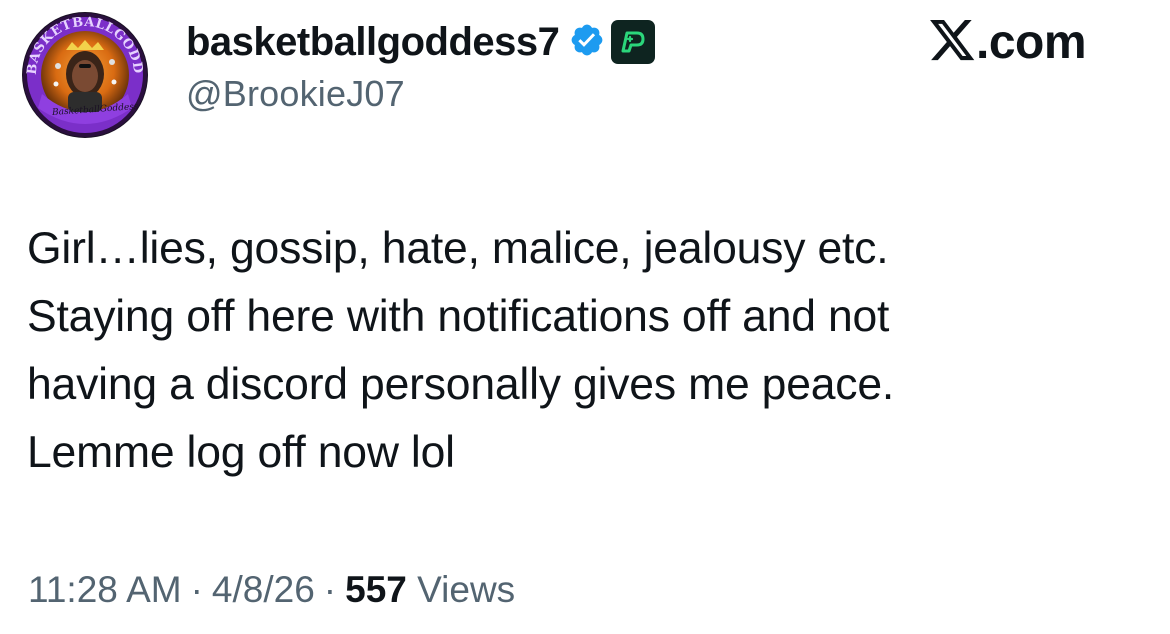 The image size is (1170, 634). What do you see at coordinates (953, 43) in the screenshot?
I see `x-logo-icon` at bounding box center [953, 43].